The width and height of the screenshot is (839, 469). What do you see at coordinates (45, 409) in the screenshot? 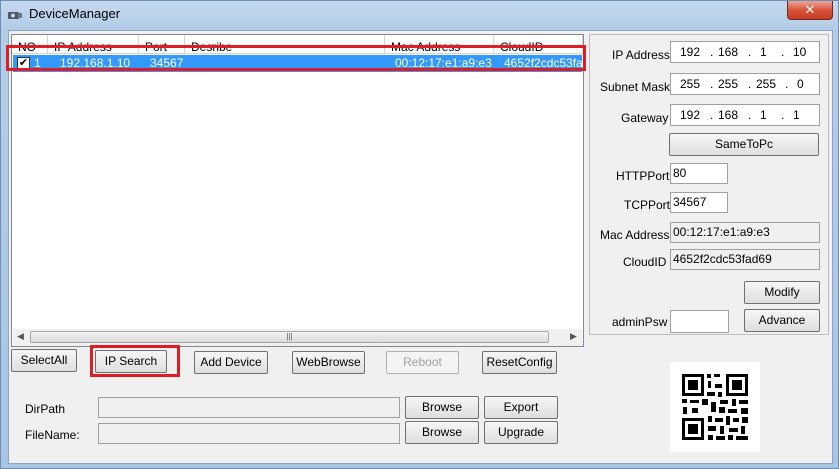
I see `dir-path-label: DirPath` at bounding box center [45, 409].